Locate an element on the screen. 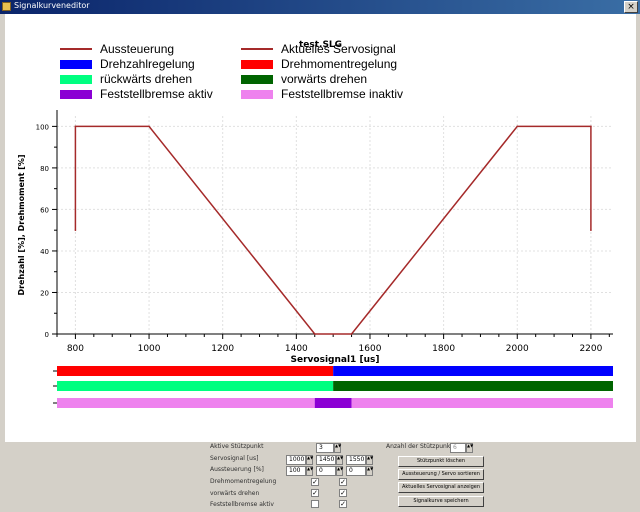 This screenshot has height=512, width=640. vorwaerts-checkbox-1: ✓ is located at coordinates (315, 493).